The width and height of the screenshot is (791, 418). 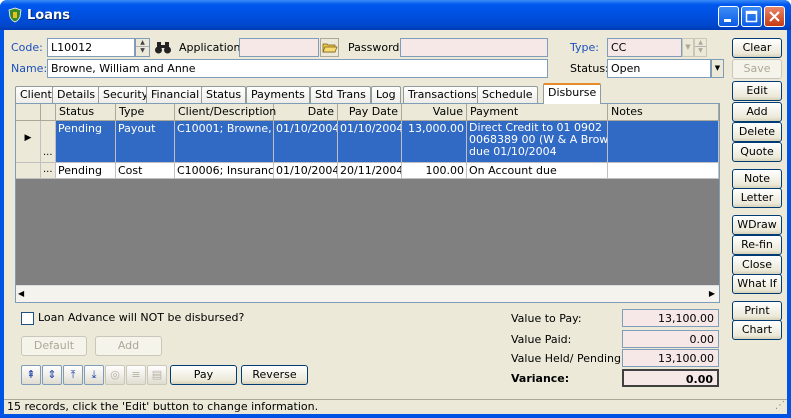 What do you see at coordinates (774, 16) in the screenshot?
I see `close-window-button` at bounding box center [774, 16].